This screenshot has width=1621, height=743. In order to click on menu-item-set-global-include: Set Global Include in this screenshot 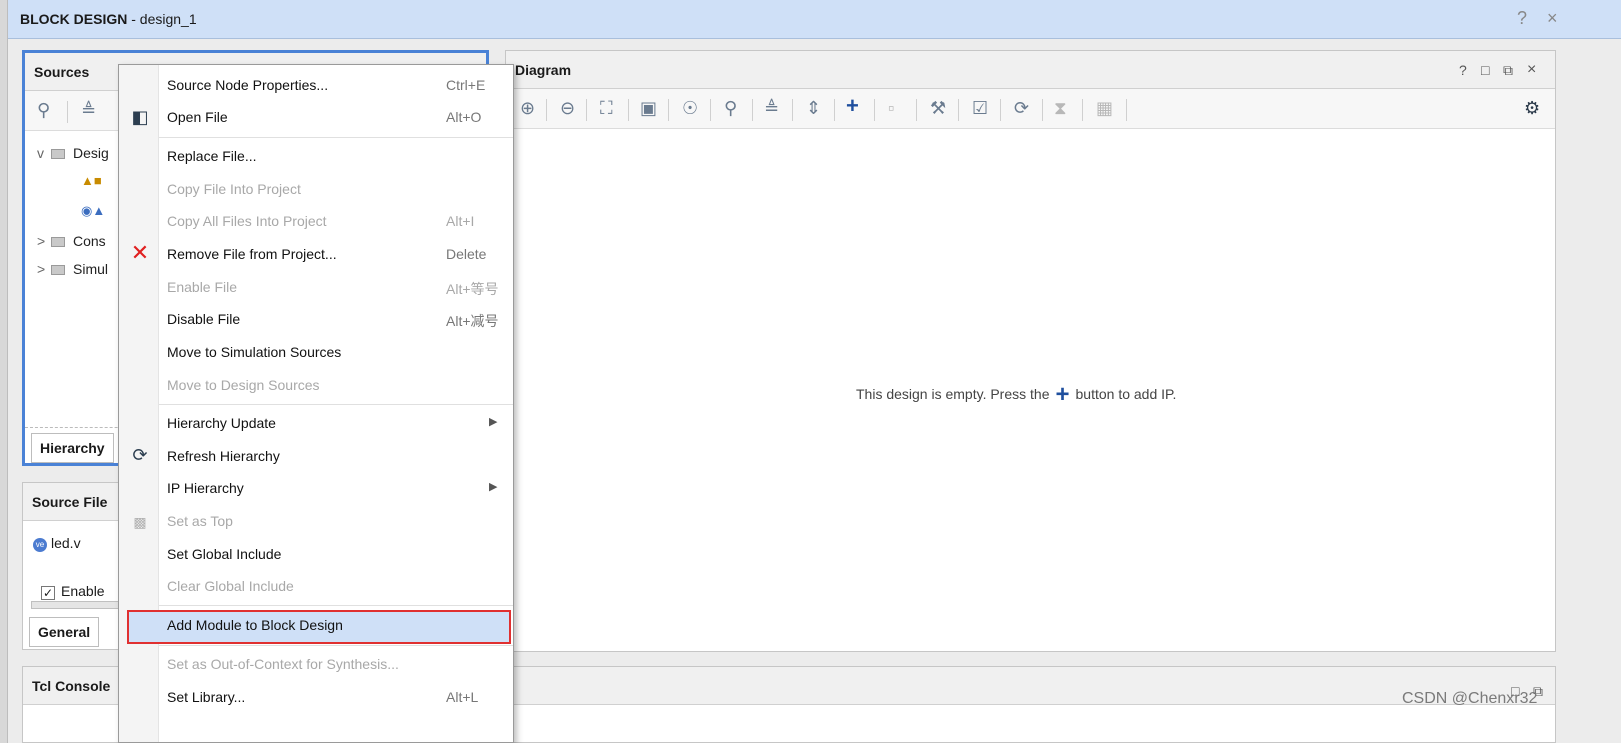, I will do `click(336, 554)`.